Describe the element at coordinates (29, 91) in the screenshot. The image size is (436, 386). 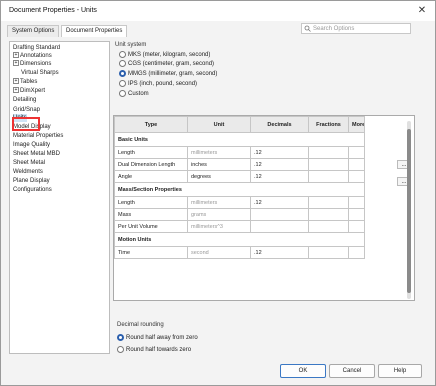
I see `tree-item-dimxpert: + DimXpert` at that location.